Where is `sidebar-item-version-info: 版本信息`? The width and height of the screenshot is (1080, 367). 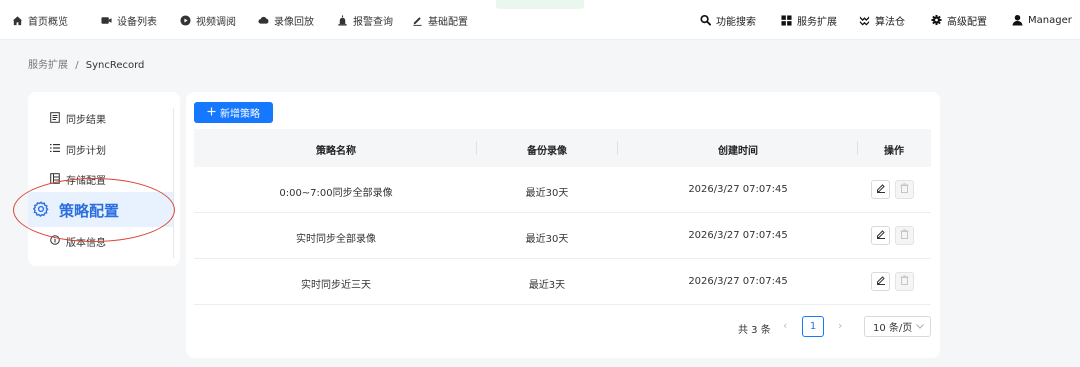 sidebar-item-version-info: 版本信息 is located at coordinates (78, 241).